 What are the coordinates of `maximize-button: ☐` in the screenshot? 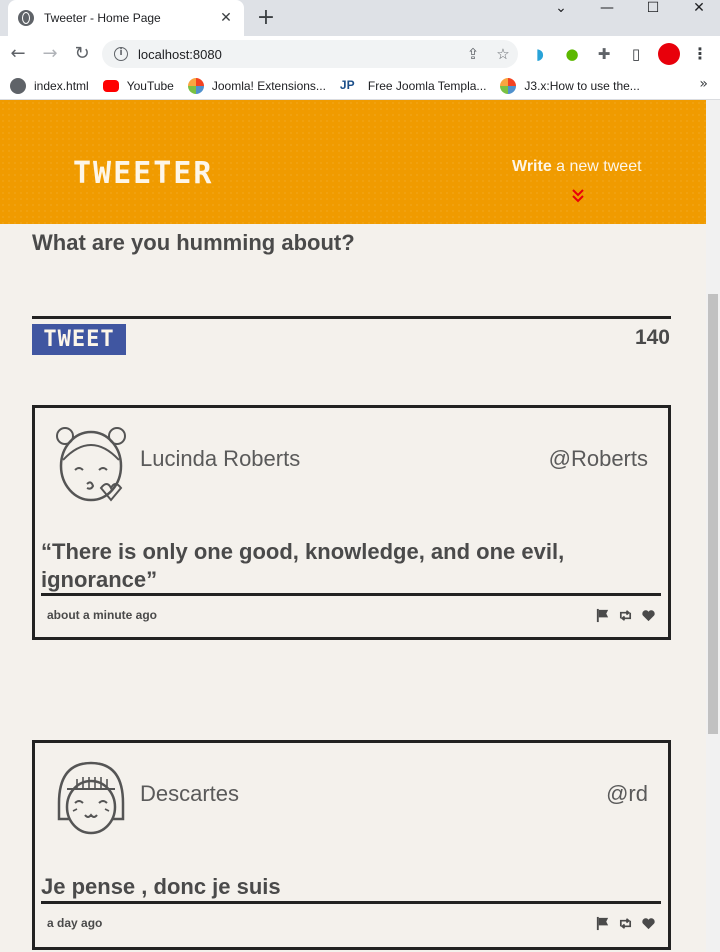 It's located at (653, 9).